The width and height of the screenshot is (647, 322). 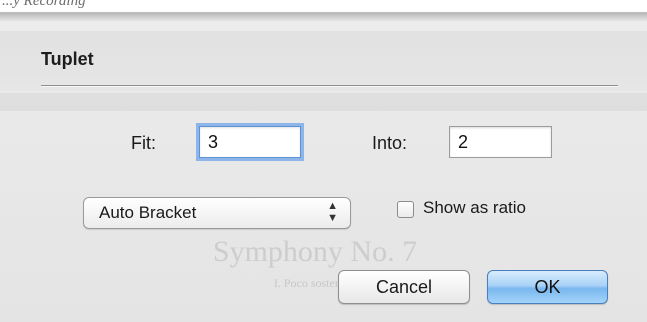 I want to click on bracket-select-value: Auto Bracket, so click(x=148, y=212).